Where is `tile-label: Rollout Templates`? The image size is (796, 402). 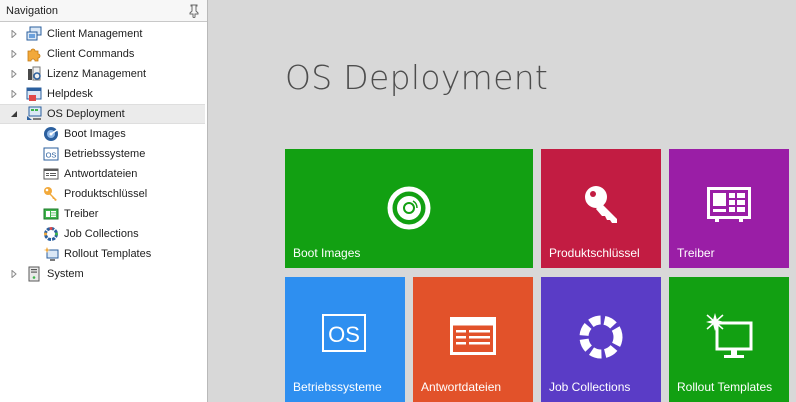
tile-label: Rollout Templates is located at coordinates (725, 387).